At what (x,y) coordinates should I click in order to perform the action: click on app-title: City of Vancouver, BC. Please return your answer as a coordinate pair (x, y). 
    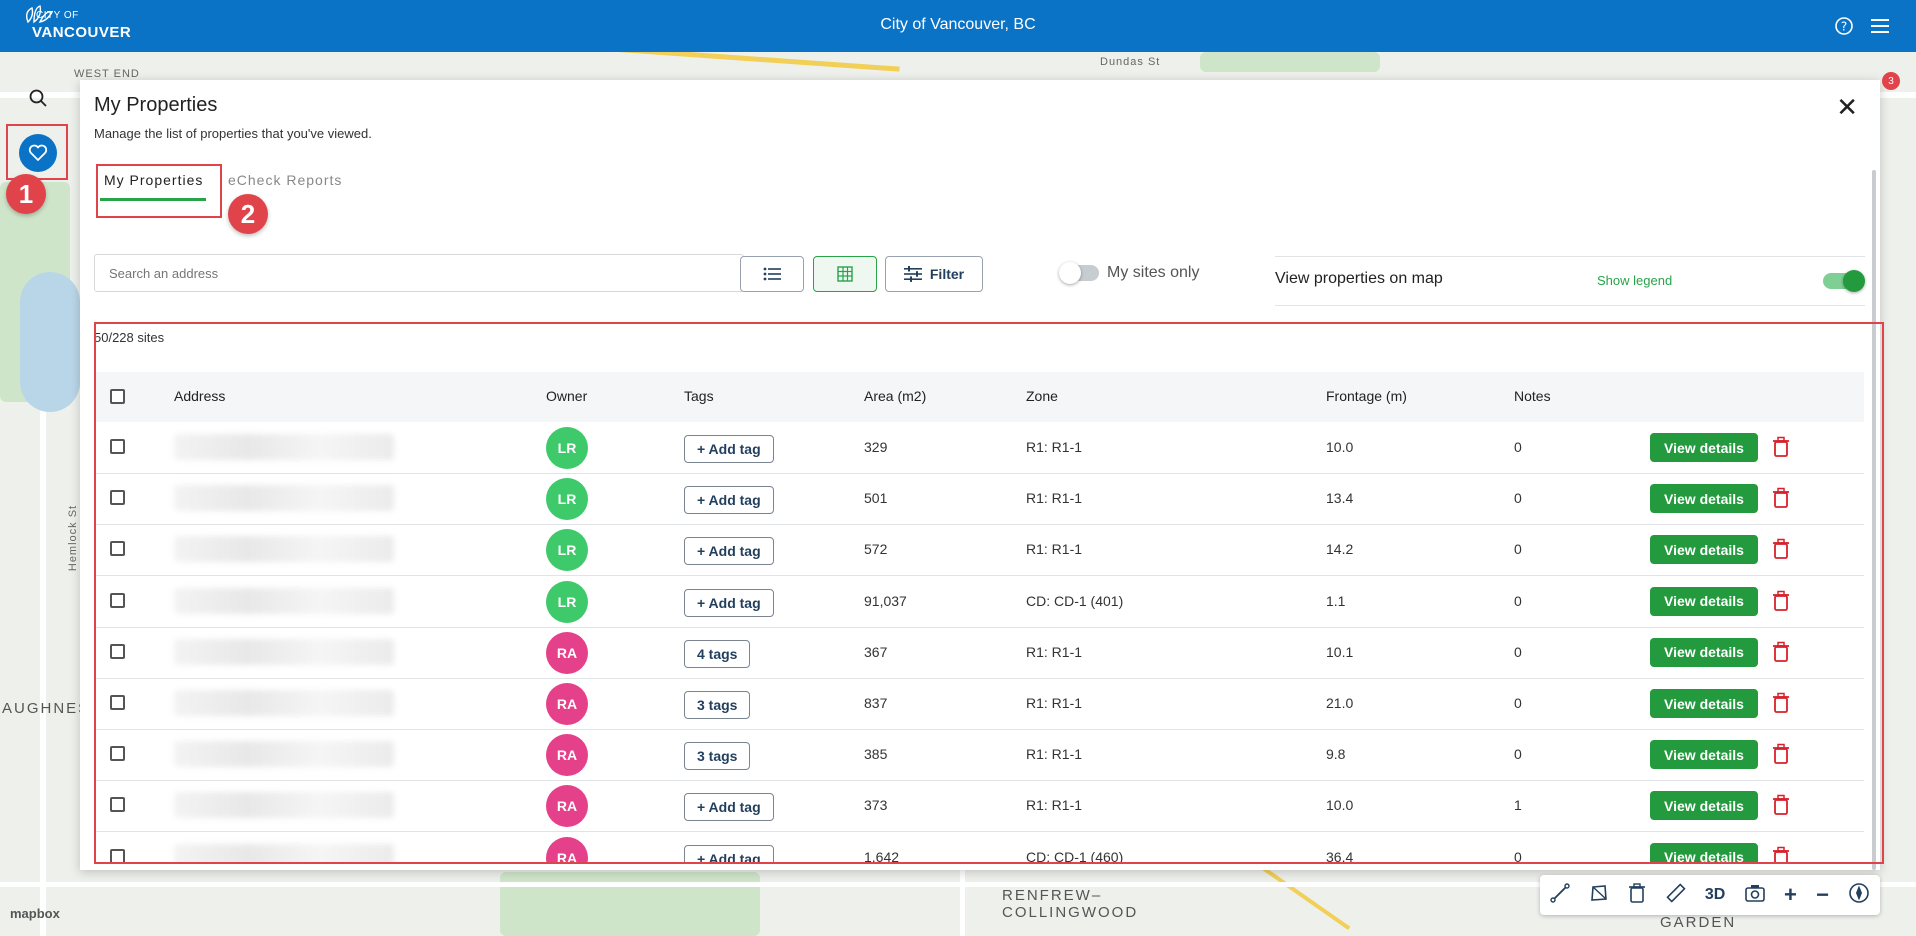
    Looking at the image, I should click on (958, 24).